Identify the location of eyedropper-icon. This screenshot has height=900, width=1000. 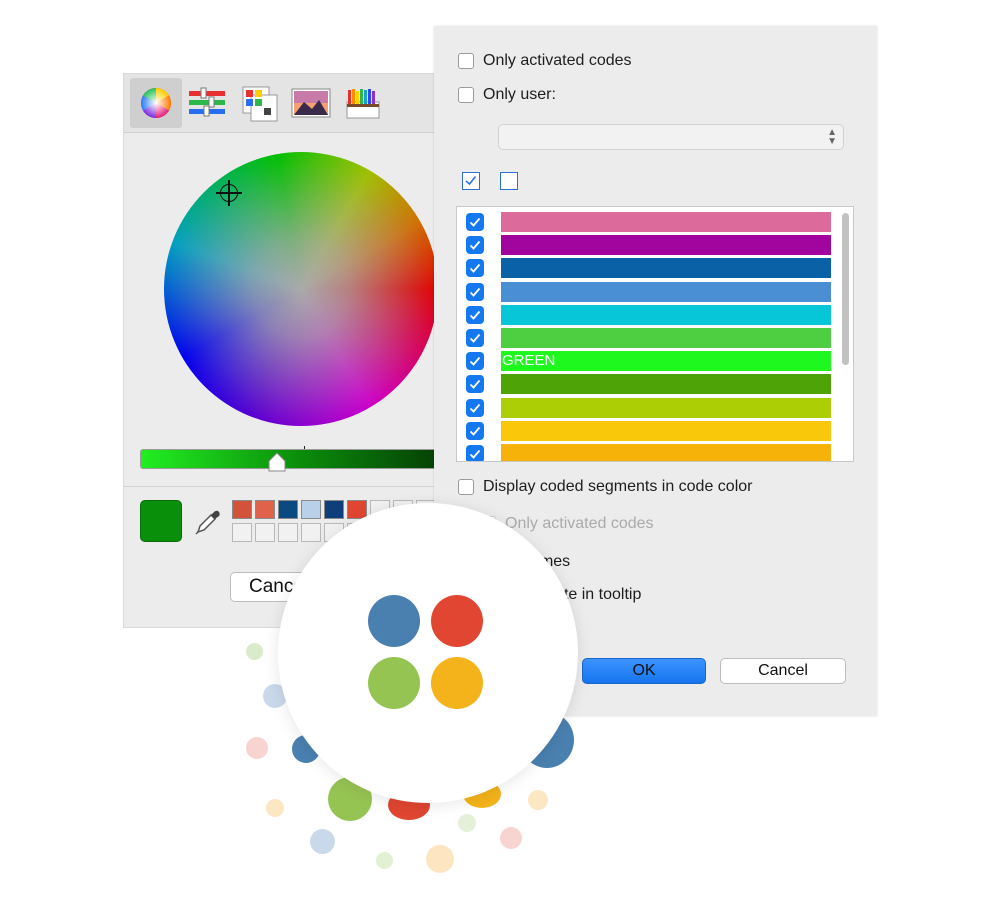
(208, 521).